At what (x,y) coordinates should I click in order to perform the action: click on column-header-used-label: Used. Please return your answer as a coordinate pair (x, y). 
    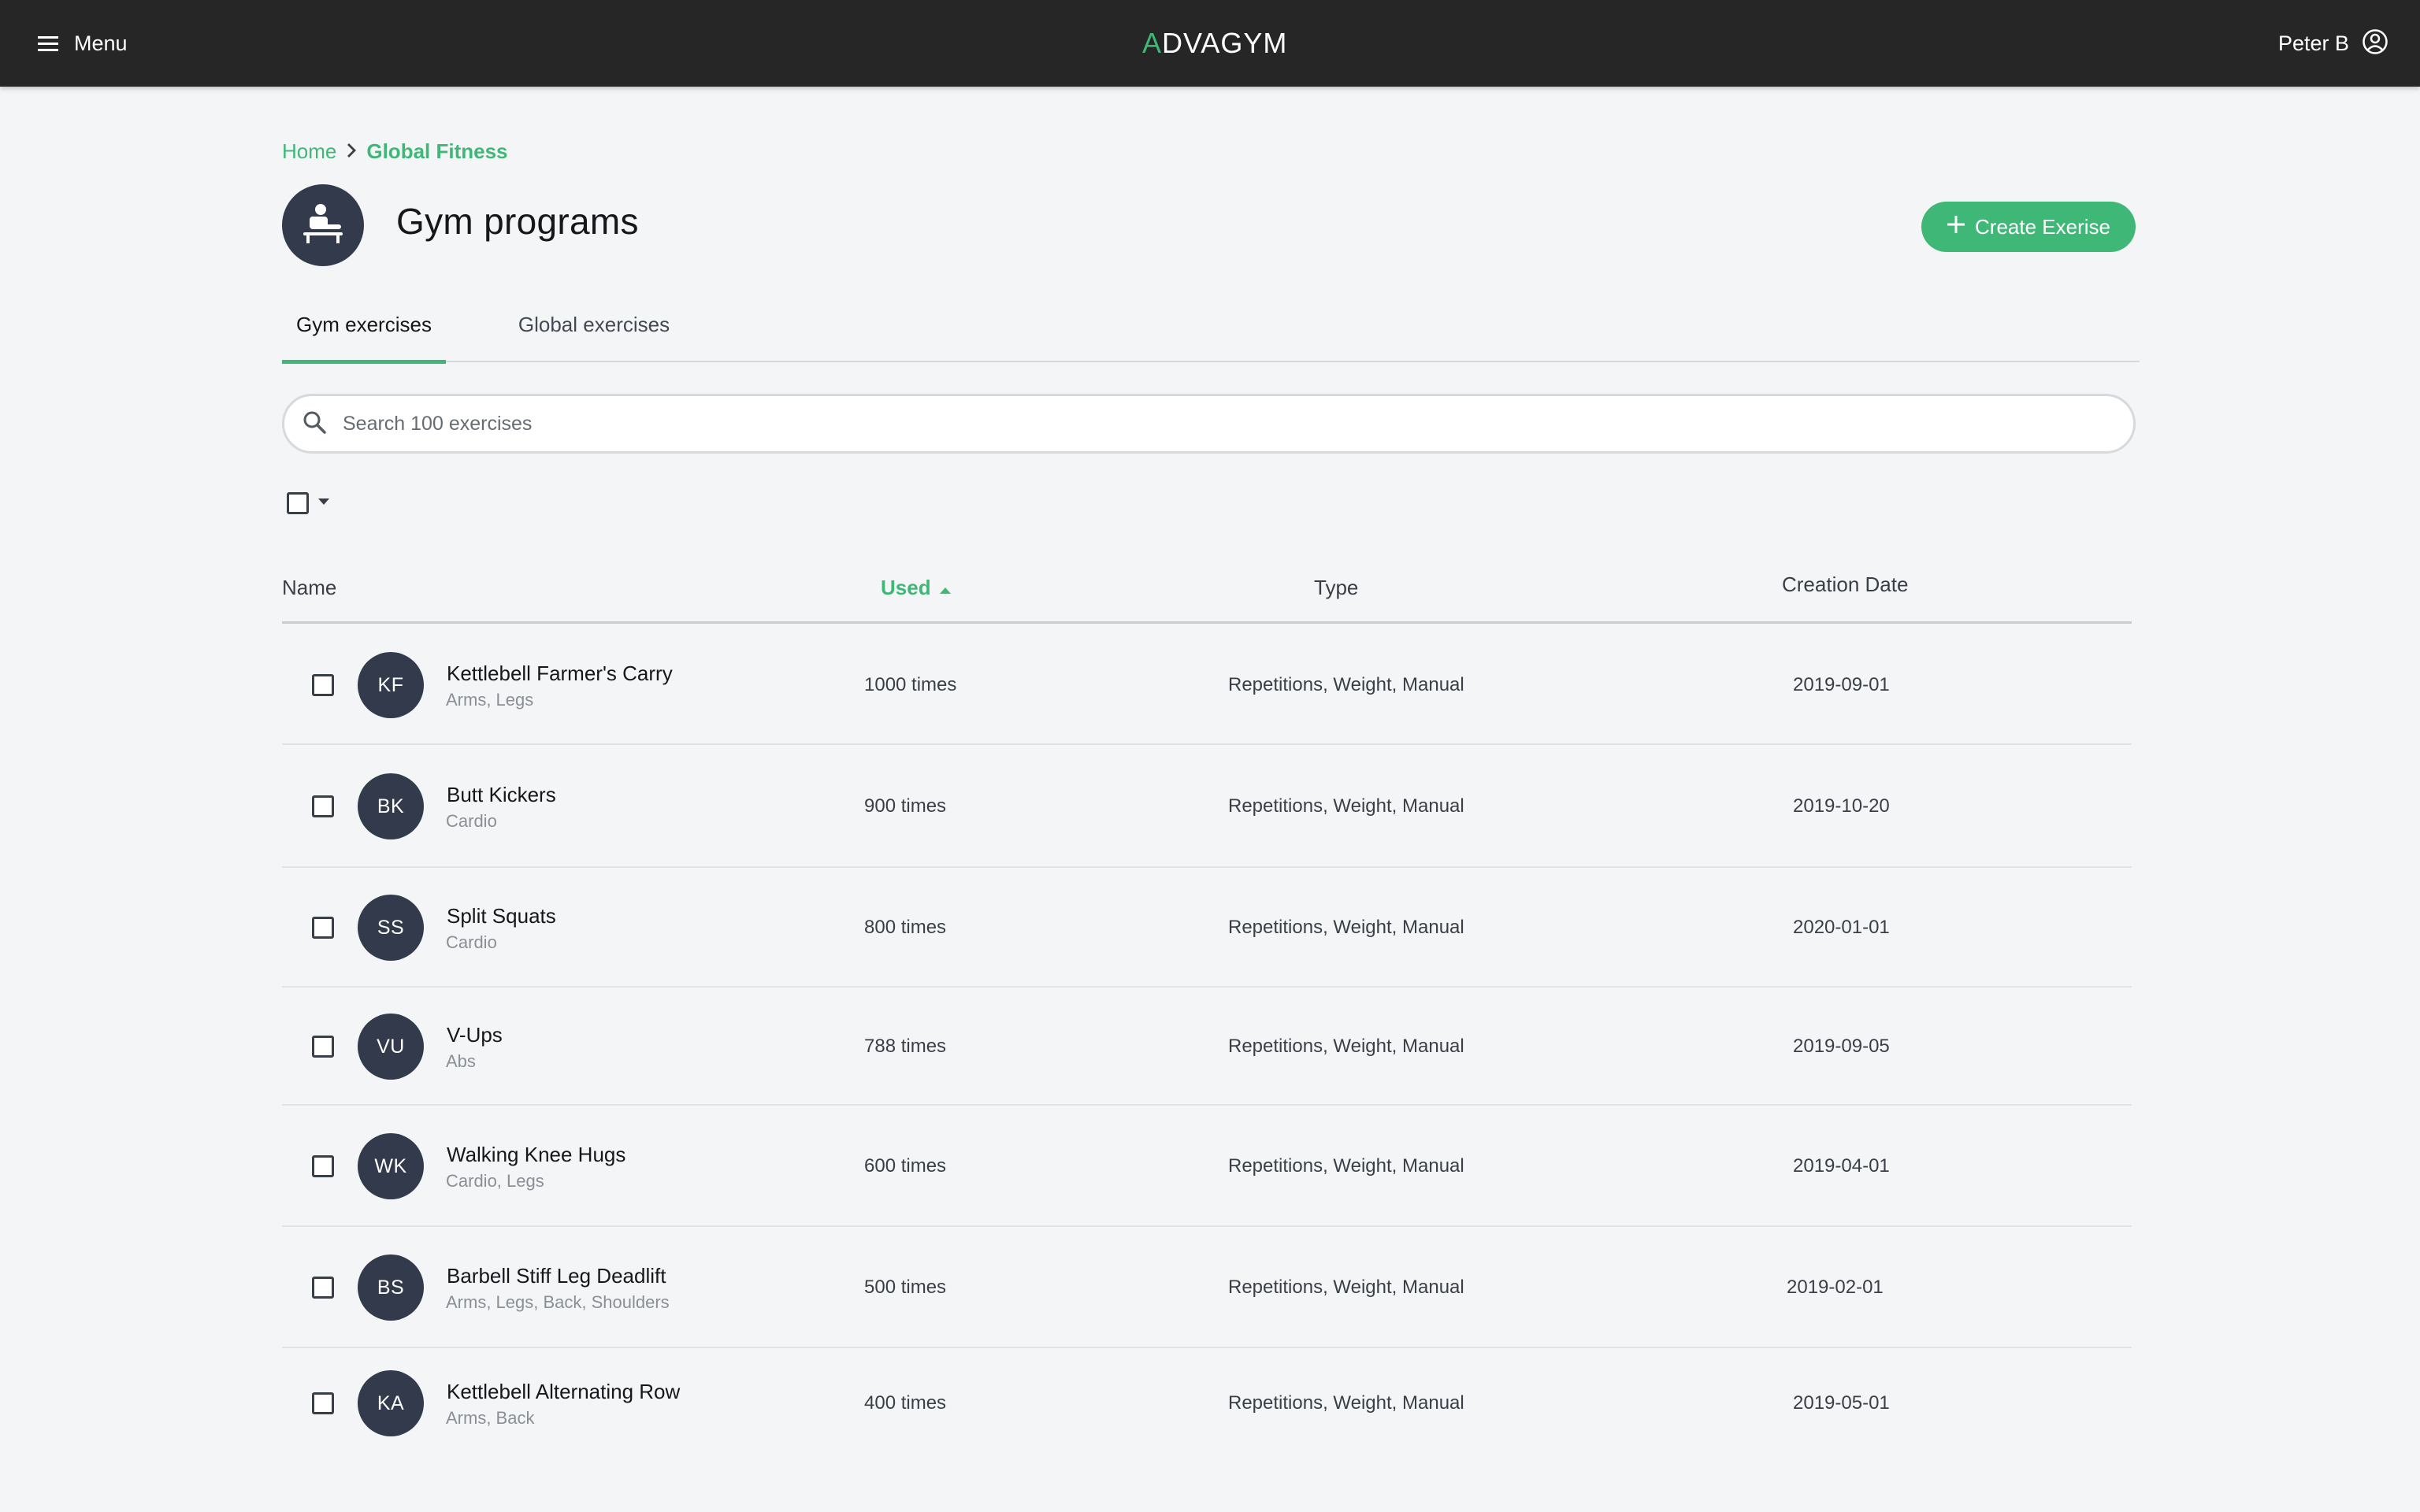
    Looking at the image, I should click on (906, 587).